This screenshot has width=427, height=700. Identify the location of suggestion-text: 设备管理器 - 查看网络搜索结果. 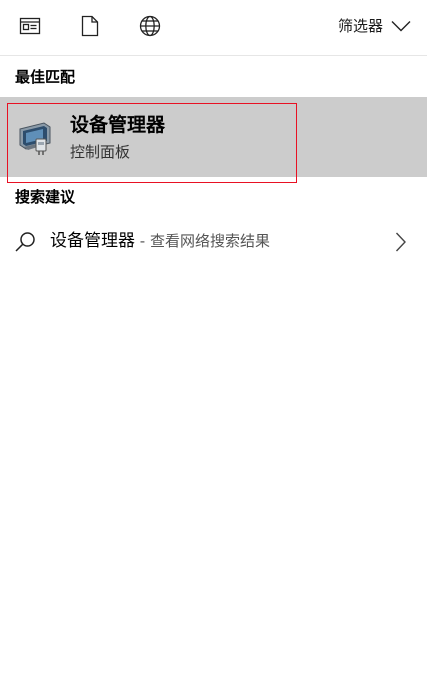
(160, 241).